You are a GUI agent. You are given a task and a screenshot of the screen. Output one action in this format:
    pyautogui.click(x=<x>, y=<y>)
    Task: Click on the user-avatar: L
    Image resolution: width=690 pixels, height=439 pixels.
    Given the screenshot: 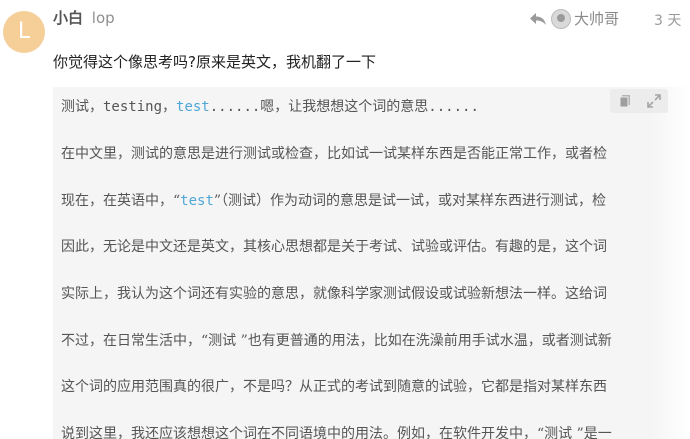 What is the action you would take?
    pyautogui.click(x=24, y=32)
    